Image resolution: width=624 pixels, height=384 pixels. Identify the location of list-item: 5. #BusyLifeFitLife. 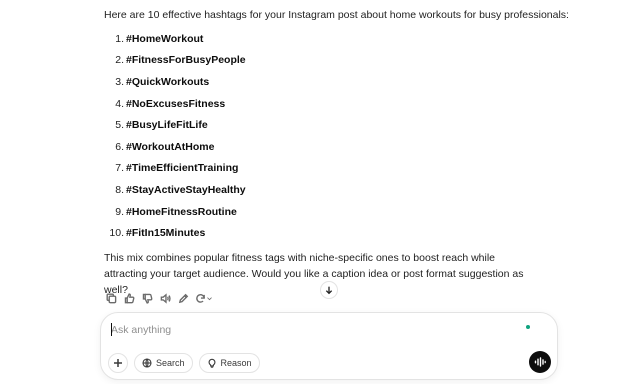
(175, 125).